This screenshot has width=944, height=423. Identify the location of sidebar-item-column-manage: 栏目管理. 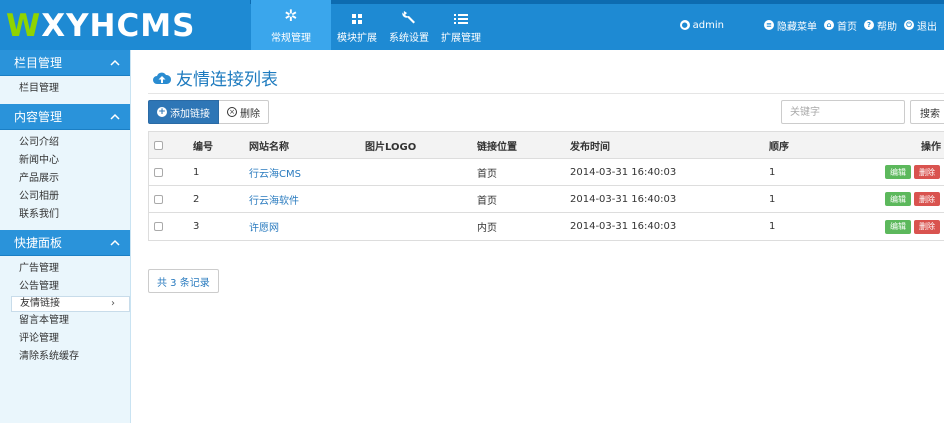
(65, 89).